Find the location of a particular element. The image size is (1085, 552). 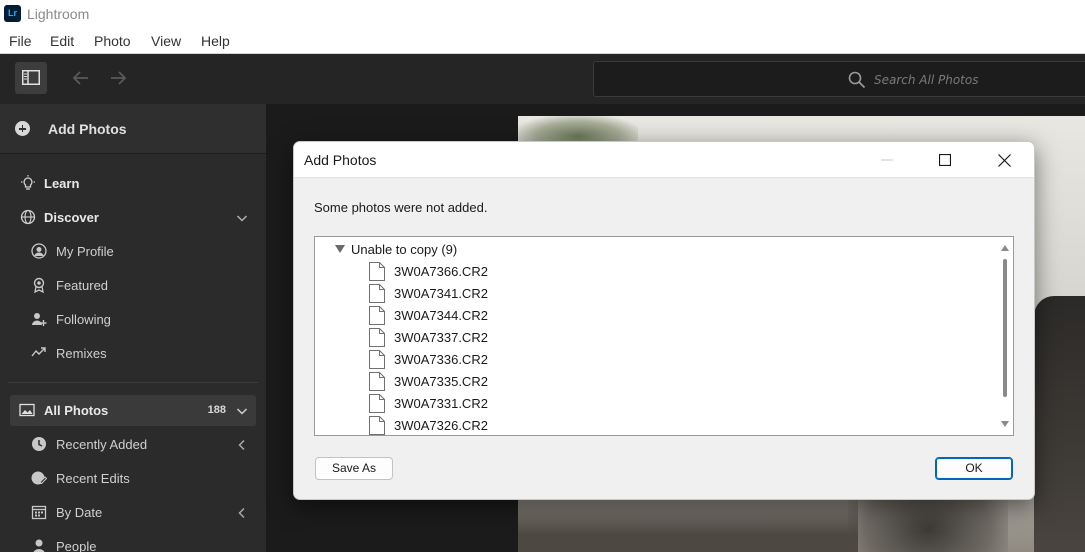

sidebar-item-following: Following is located at coordinates (133, 320).